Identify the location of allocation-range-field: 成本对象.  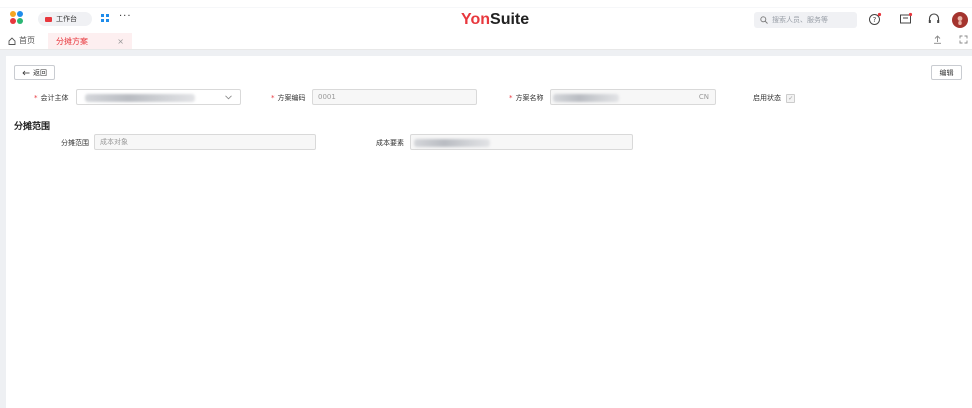
(205, 142).